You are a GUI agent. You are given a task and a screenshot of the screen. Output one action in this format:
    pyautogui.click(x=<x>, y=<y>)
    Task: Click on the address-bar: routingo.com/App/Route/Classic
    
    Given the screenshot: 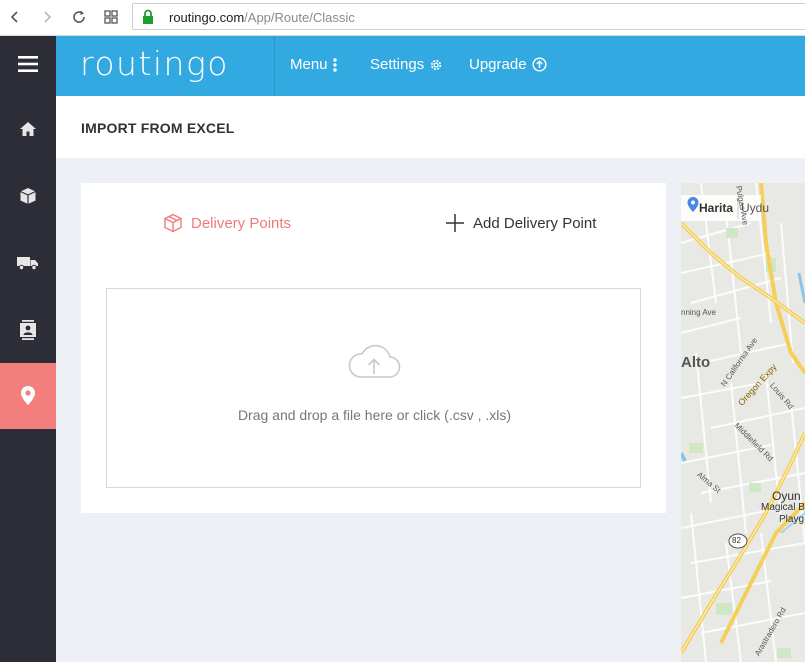 What is the action you would take?
    pyautogui.click(x=468, y=16)
    